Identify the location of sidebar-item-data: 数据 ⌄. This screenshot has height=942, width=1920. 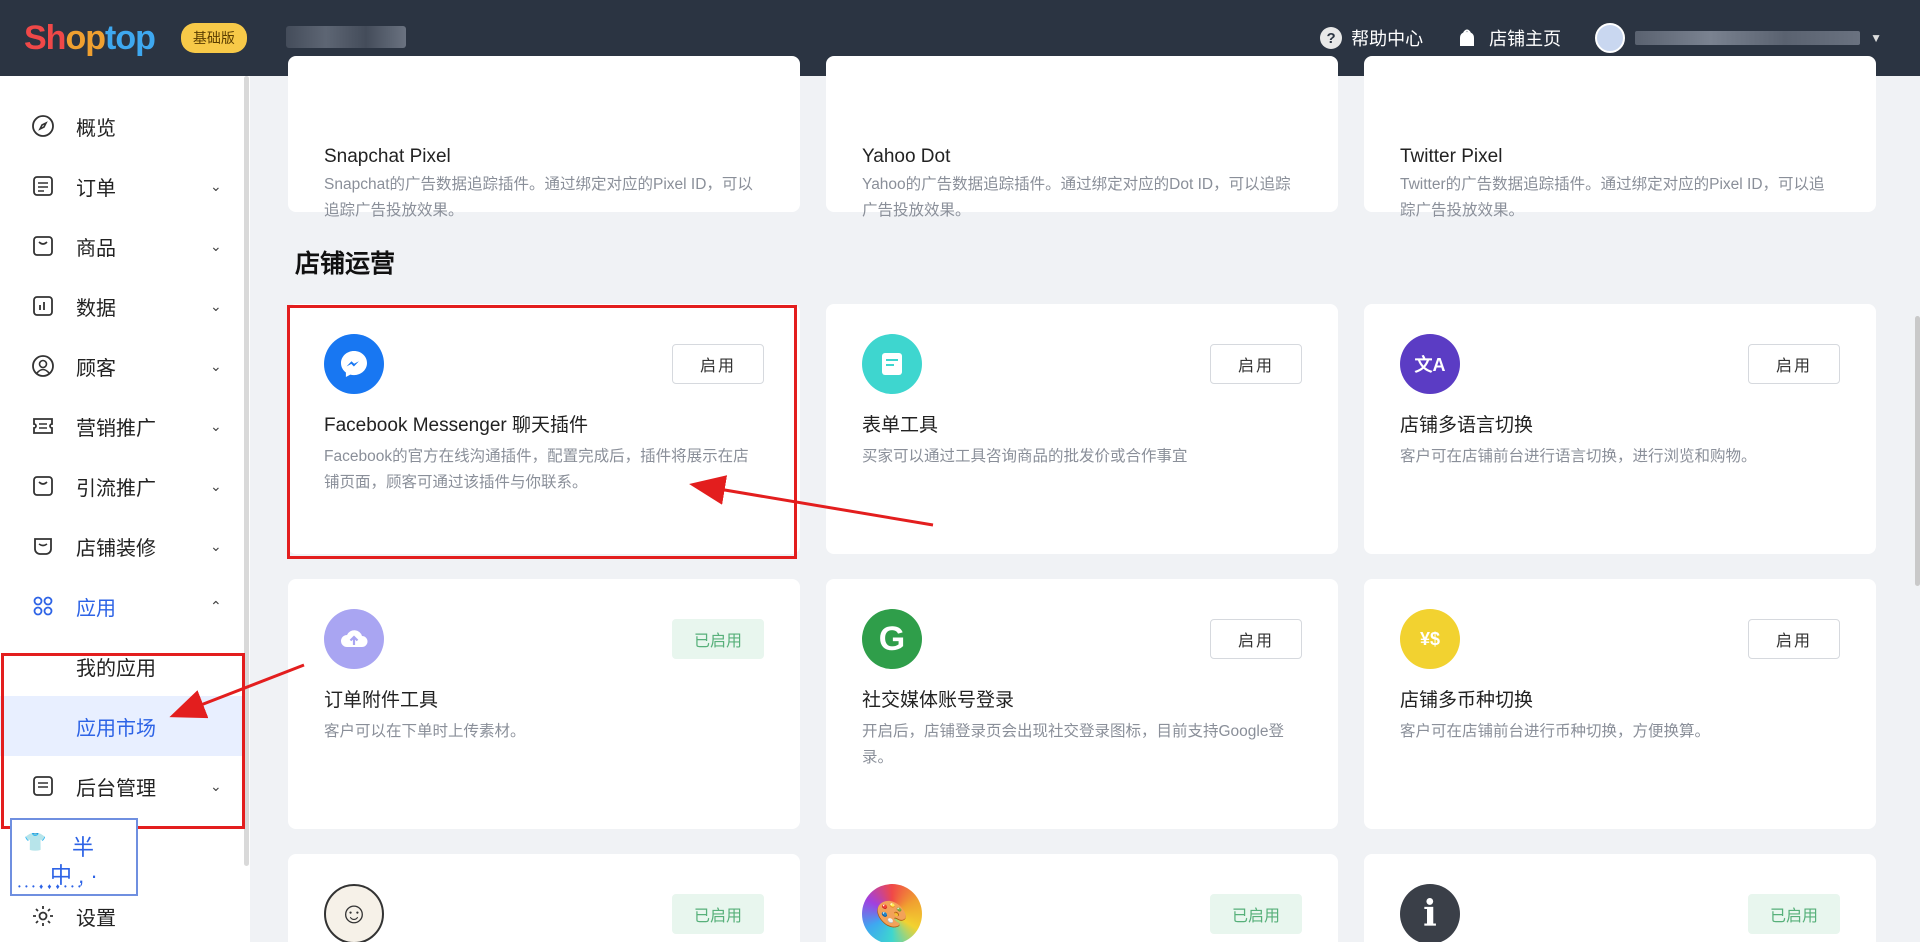
(122, 306).